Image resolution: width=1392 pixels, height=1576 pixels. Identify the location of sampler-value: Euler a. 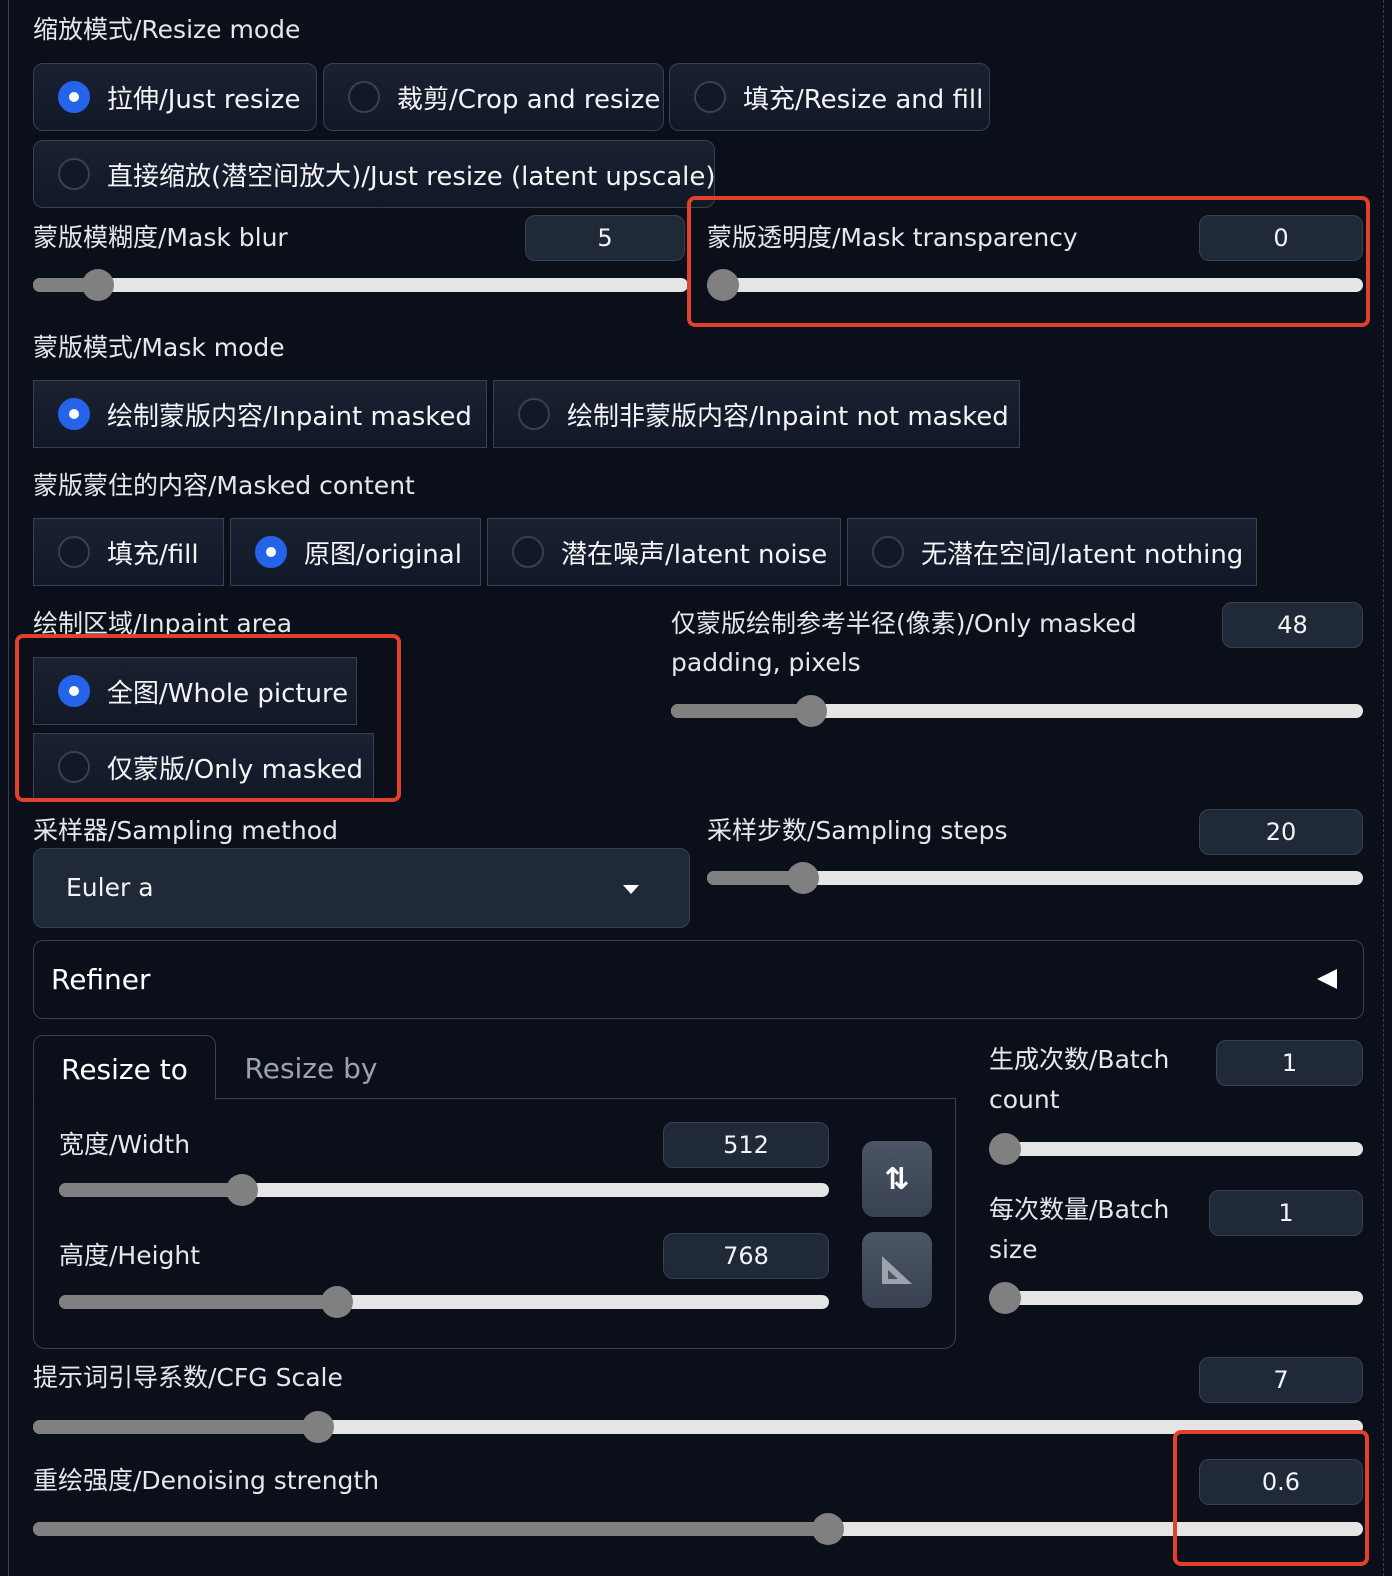
(110, 887).